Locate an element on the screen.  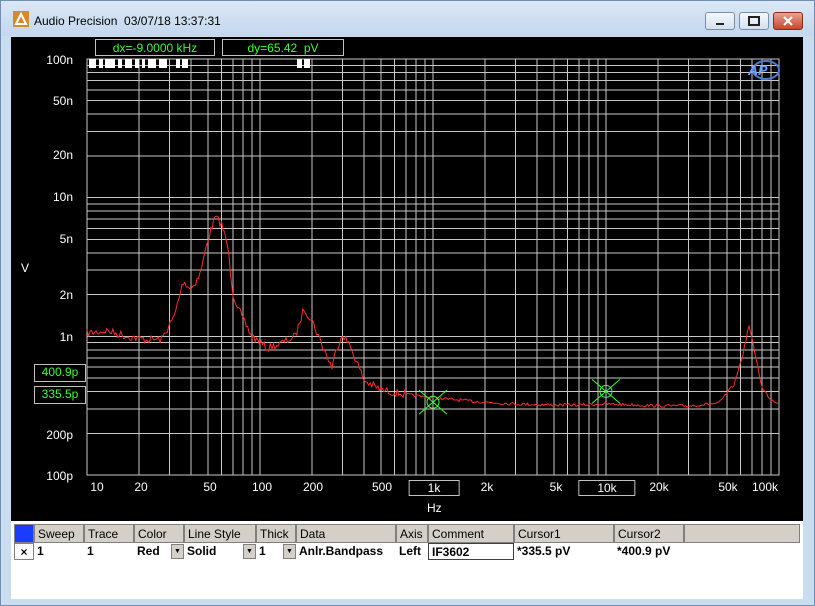
header-color: Color is located at coordinates (159, 533).